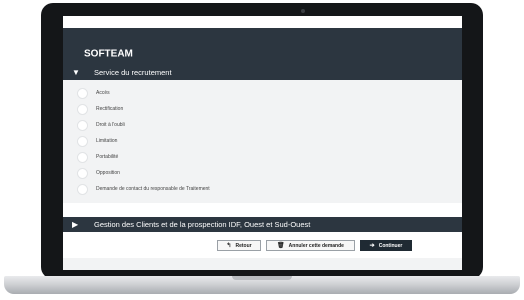 This screenshot has width=524, height=300. What do you see at coordinates (303, 11) in the screenshot?
I see `camera-icon` at bounding box center [303, 11].